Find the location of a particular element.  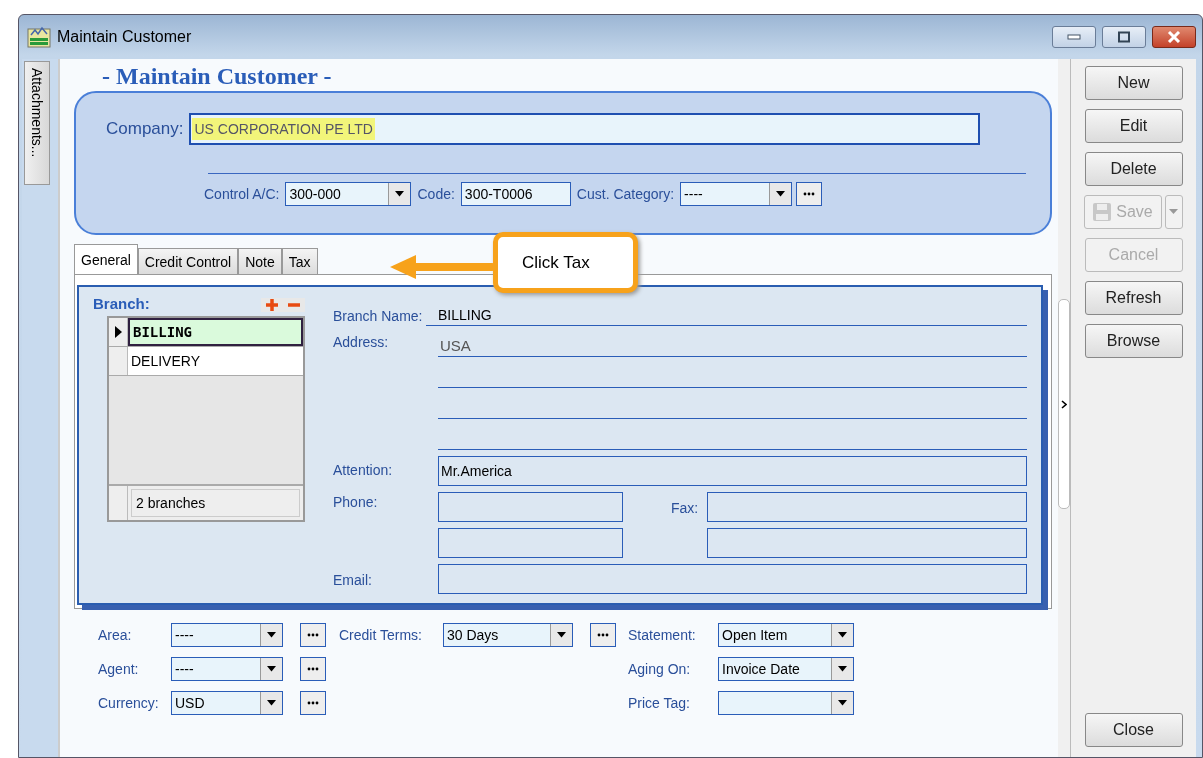

form-heading: - Maintain Customer - is located at coordinates (216, 75).